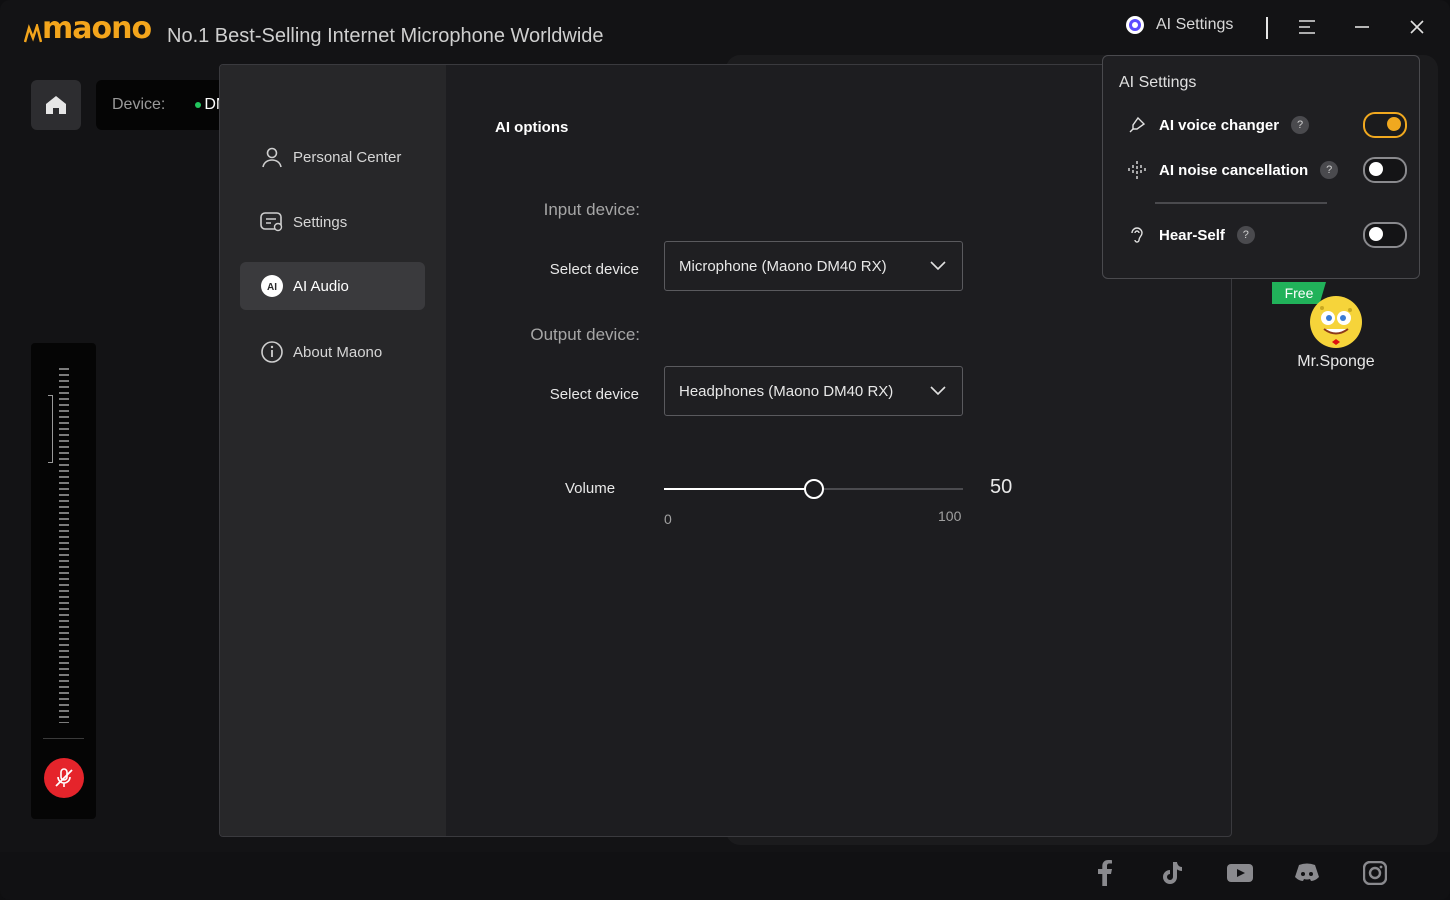 The image size is (1450, 900). What do you see at coordinates (585, 334) in the screenshot?
I see `output-device-label: Output device:` at bounding box center [585, 334].